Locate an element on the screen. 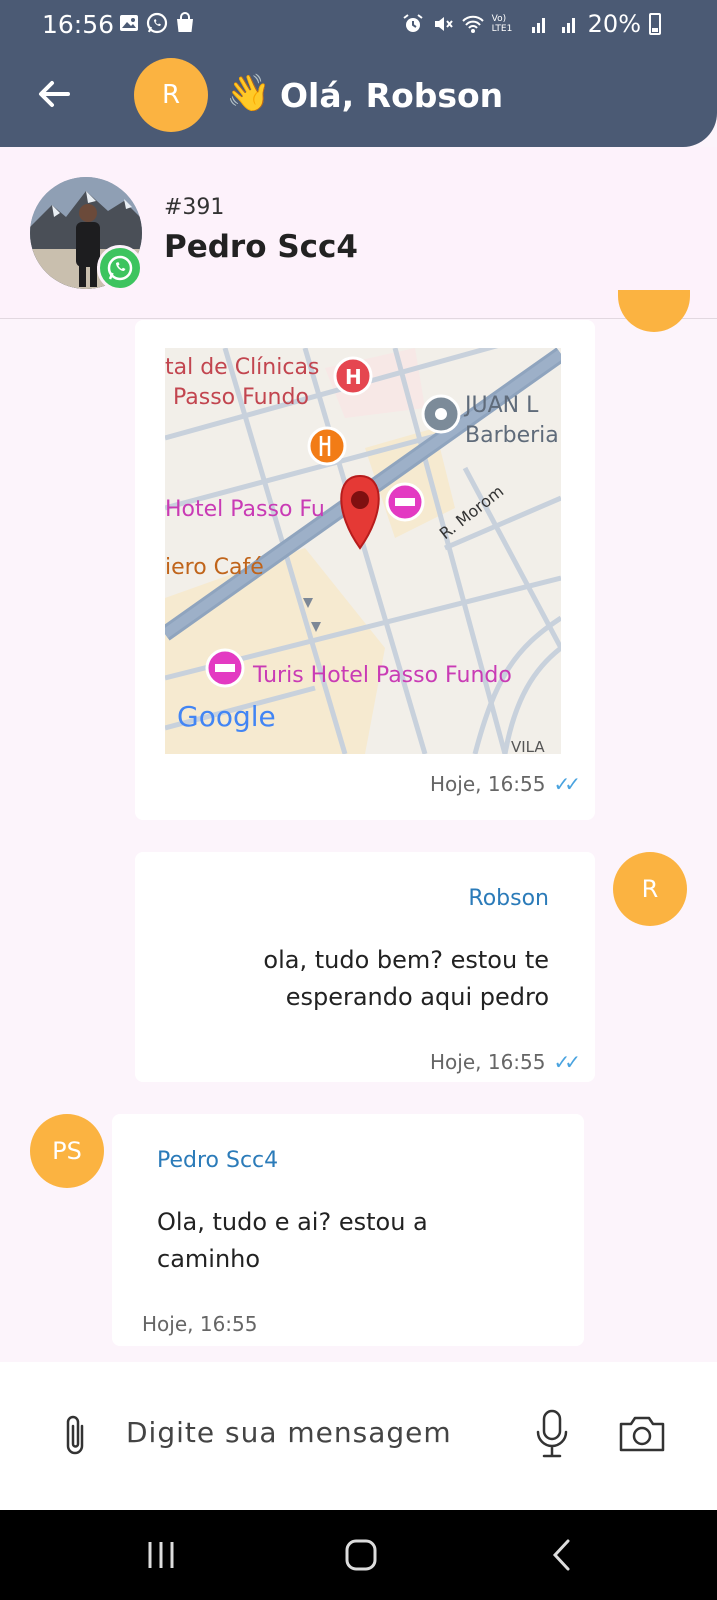 The image size is (717, 1600). google-logo: Google is located at coordinates (226, 716).